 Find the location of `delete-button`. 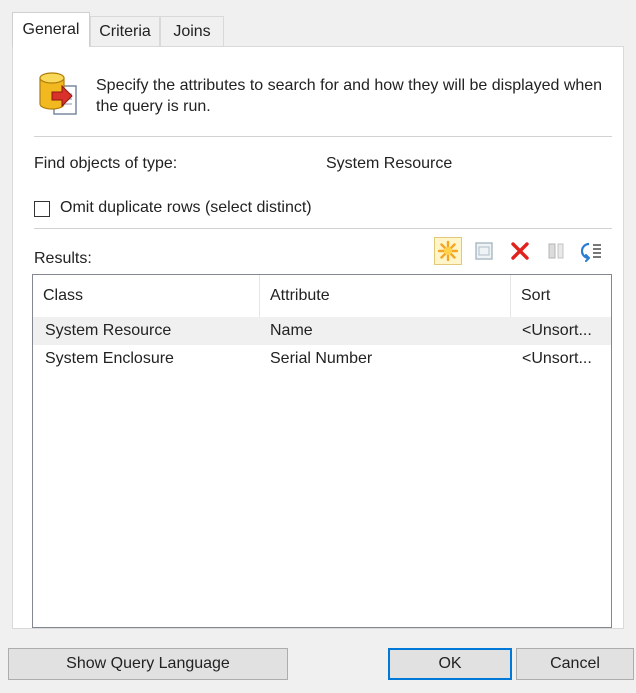

delete-button is located at coordinates (520, 251).